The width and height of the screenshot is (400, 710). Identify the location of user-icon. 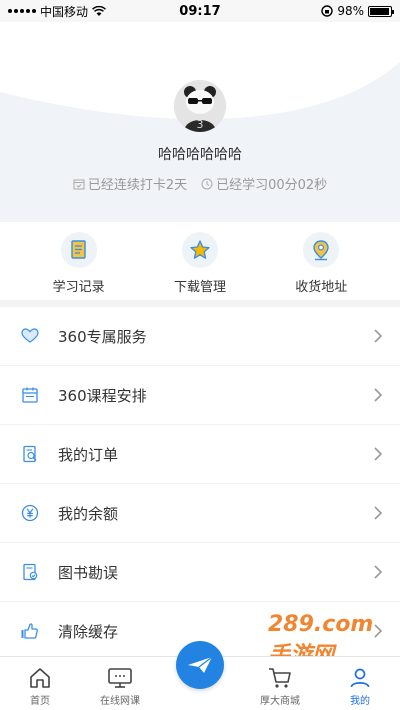
(360, 678).